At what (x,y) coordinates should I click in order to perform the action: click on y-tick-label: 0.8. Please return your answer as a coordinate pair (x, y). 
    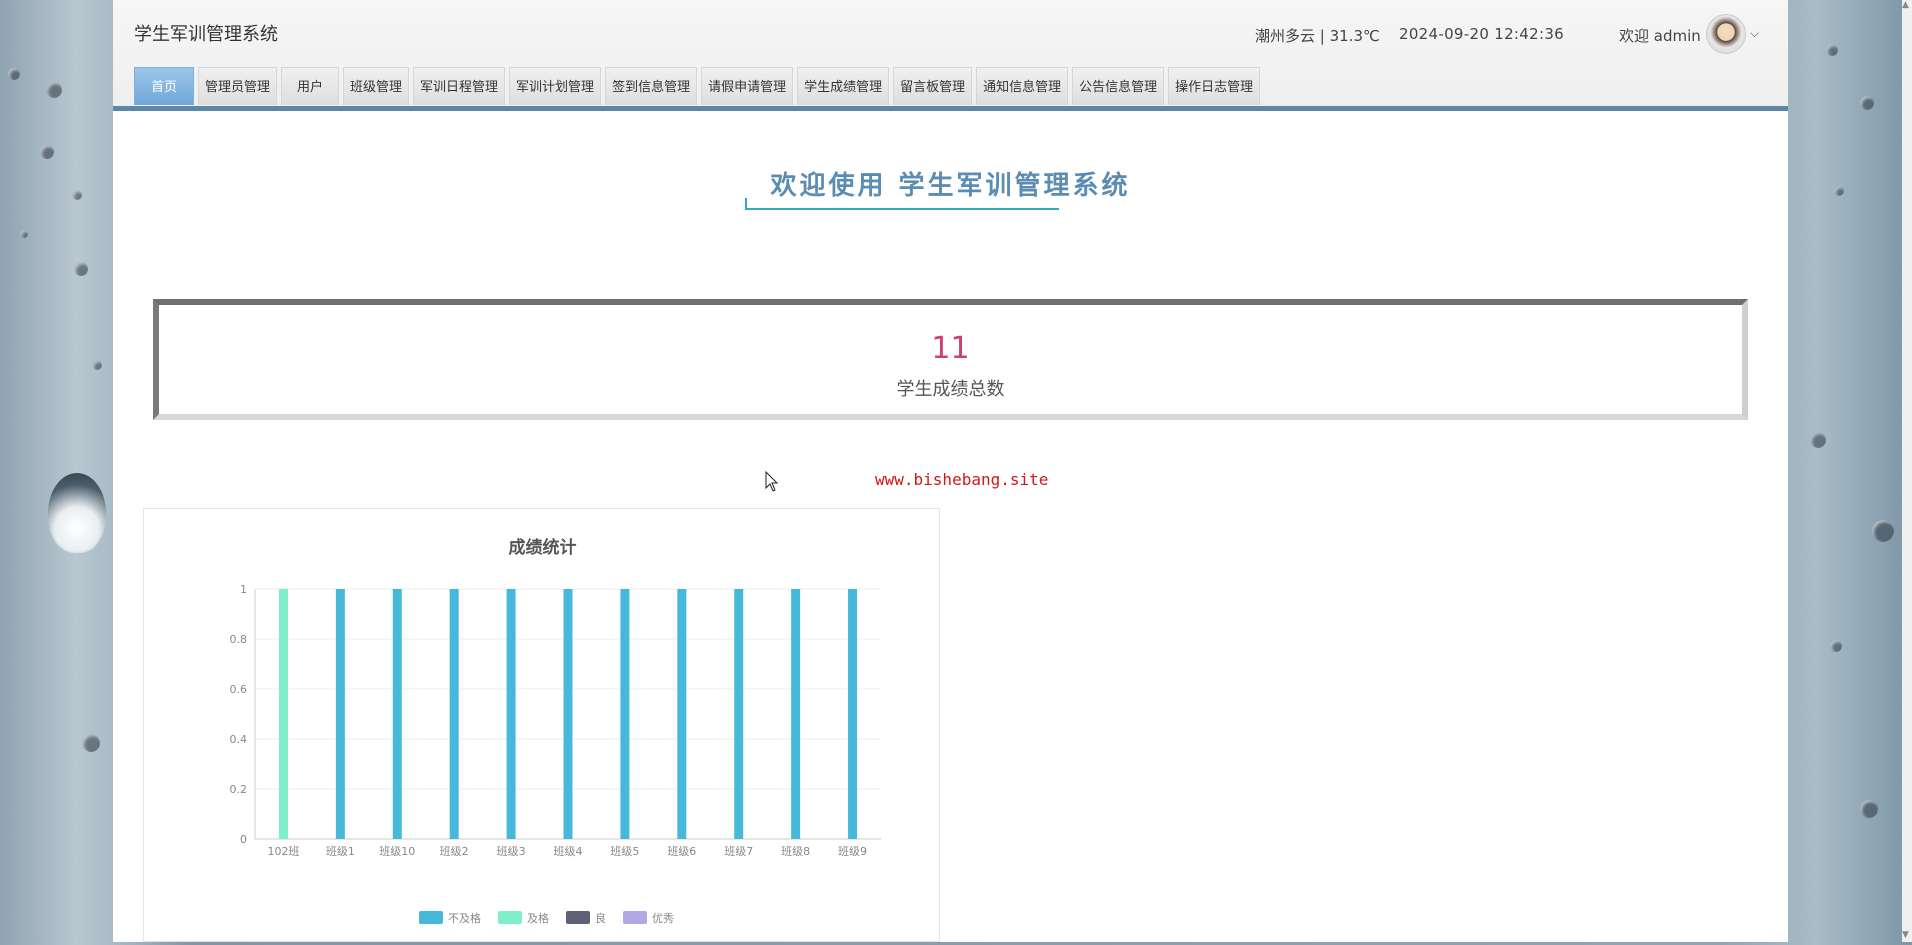
    Looking at the image, I should click on (239, 639).